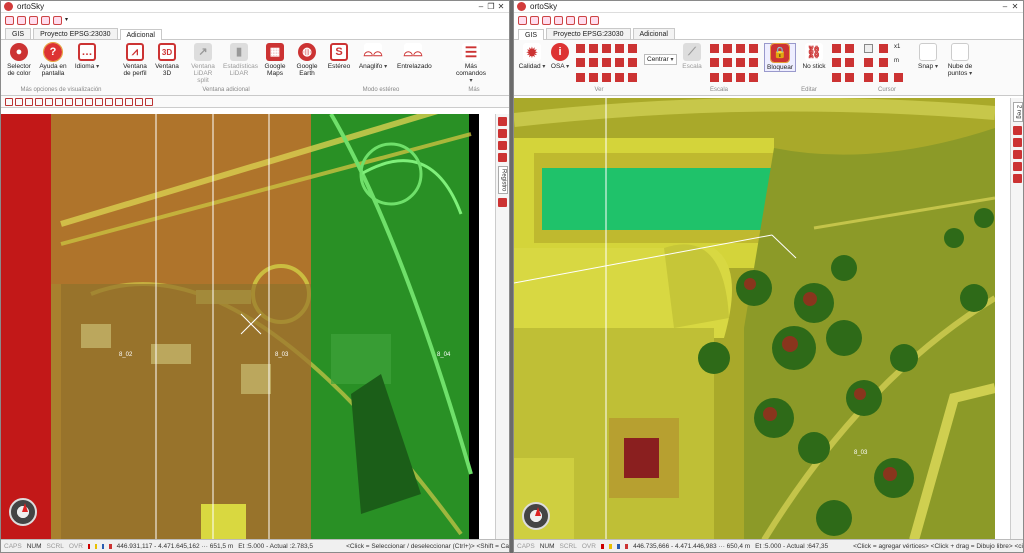 The height and width of the screenshot is (553, 1024). I want to click on refresh-icon, so click(619, 48).